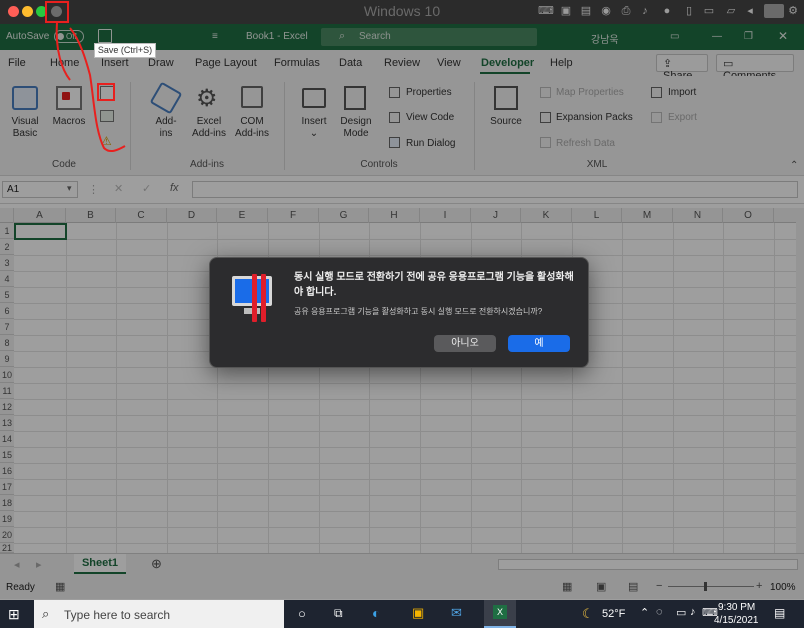 The image size is (804, 628). I want to click on notification-icon: ▤, so click(779, 613).